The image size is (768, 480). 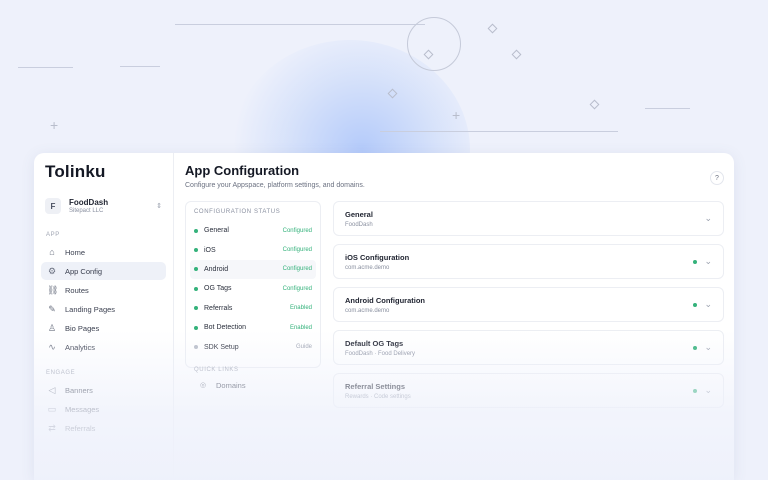 I want to click on sidebar-section-engage: ENGAGE, so click(x=61, y=373).